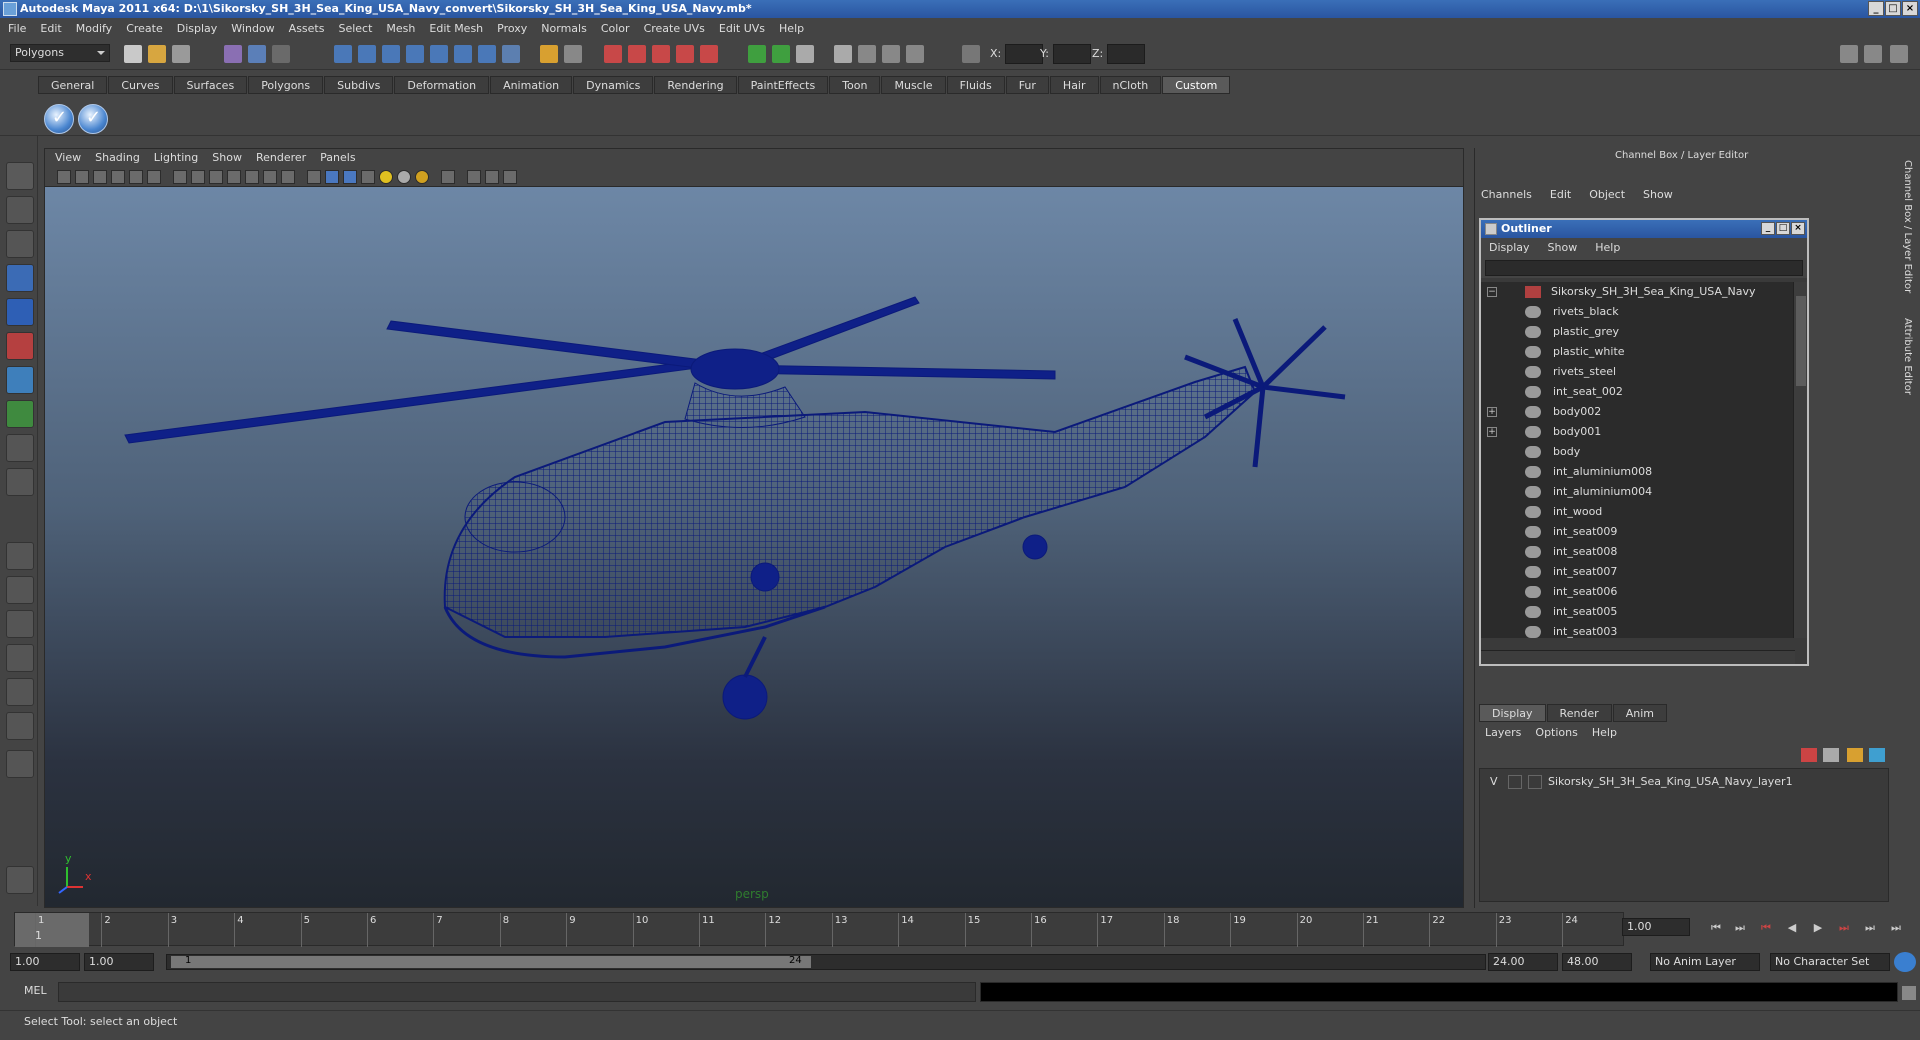 Image resolution: width=1920 pixels, height=1040 pixels. What do you see at coordinates (1768, 228) in the screenshot?
I see `outliner-minimize-button: _` at bounding box center [1768, 228].